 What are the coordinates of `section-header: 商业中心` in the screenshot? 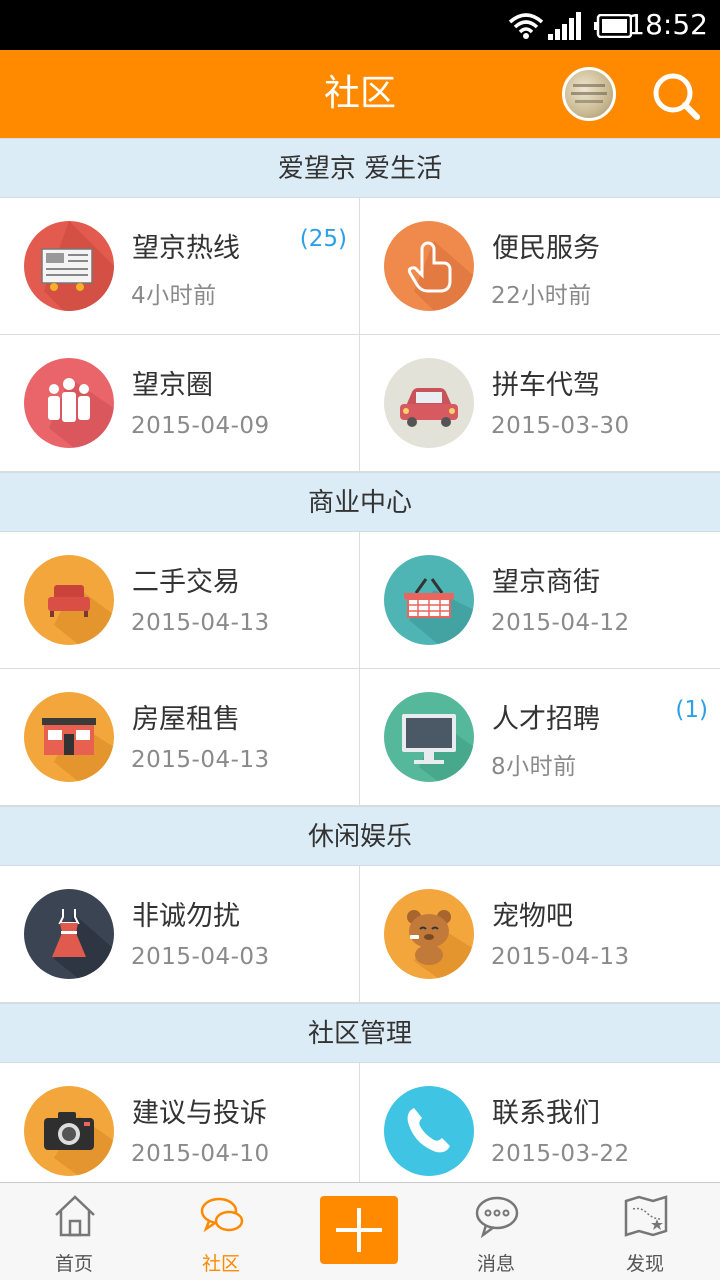 It's located at (360, 502).